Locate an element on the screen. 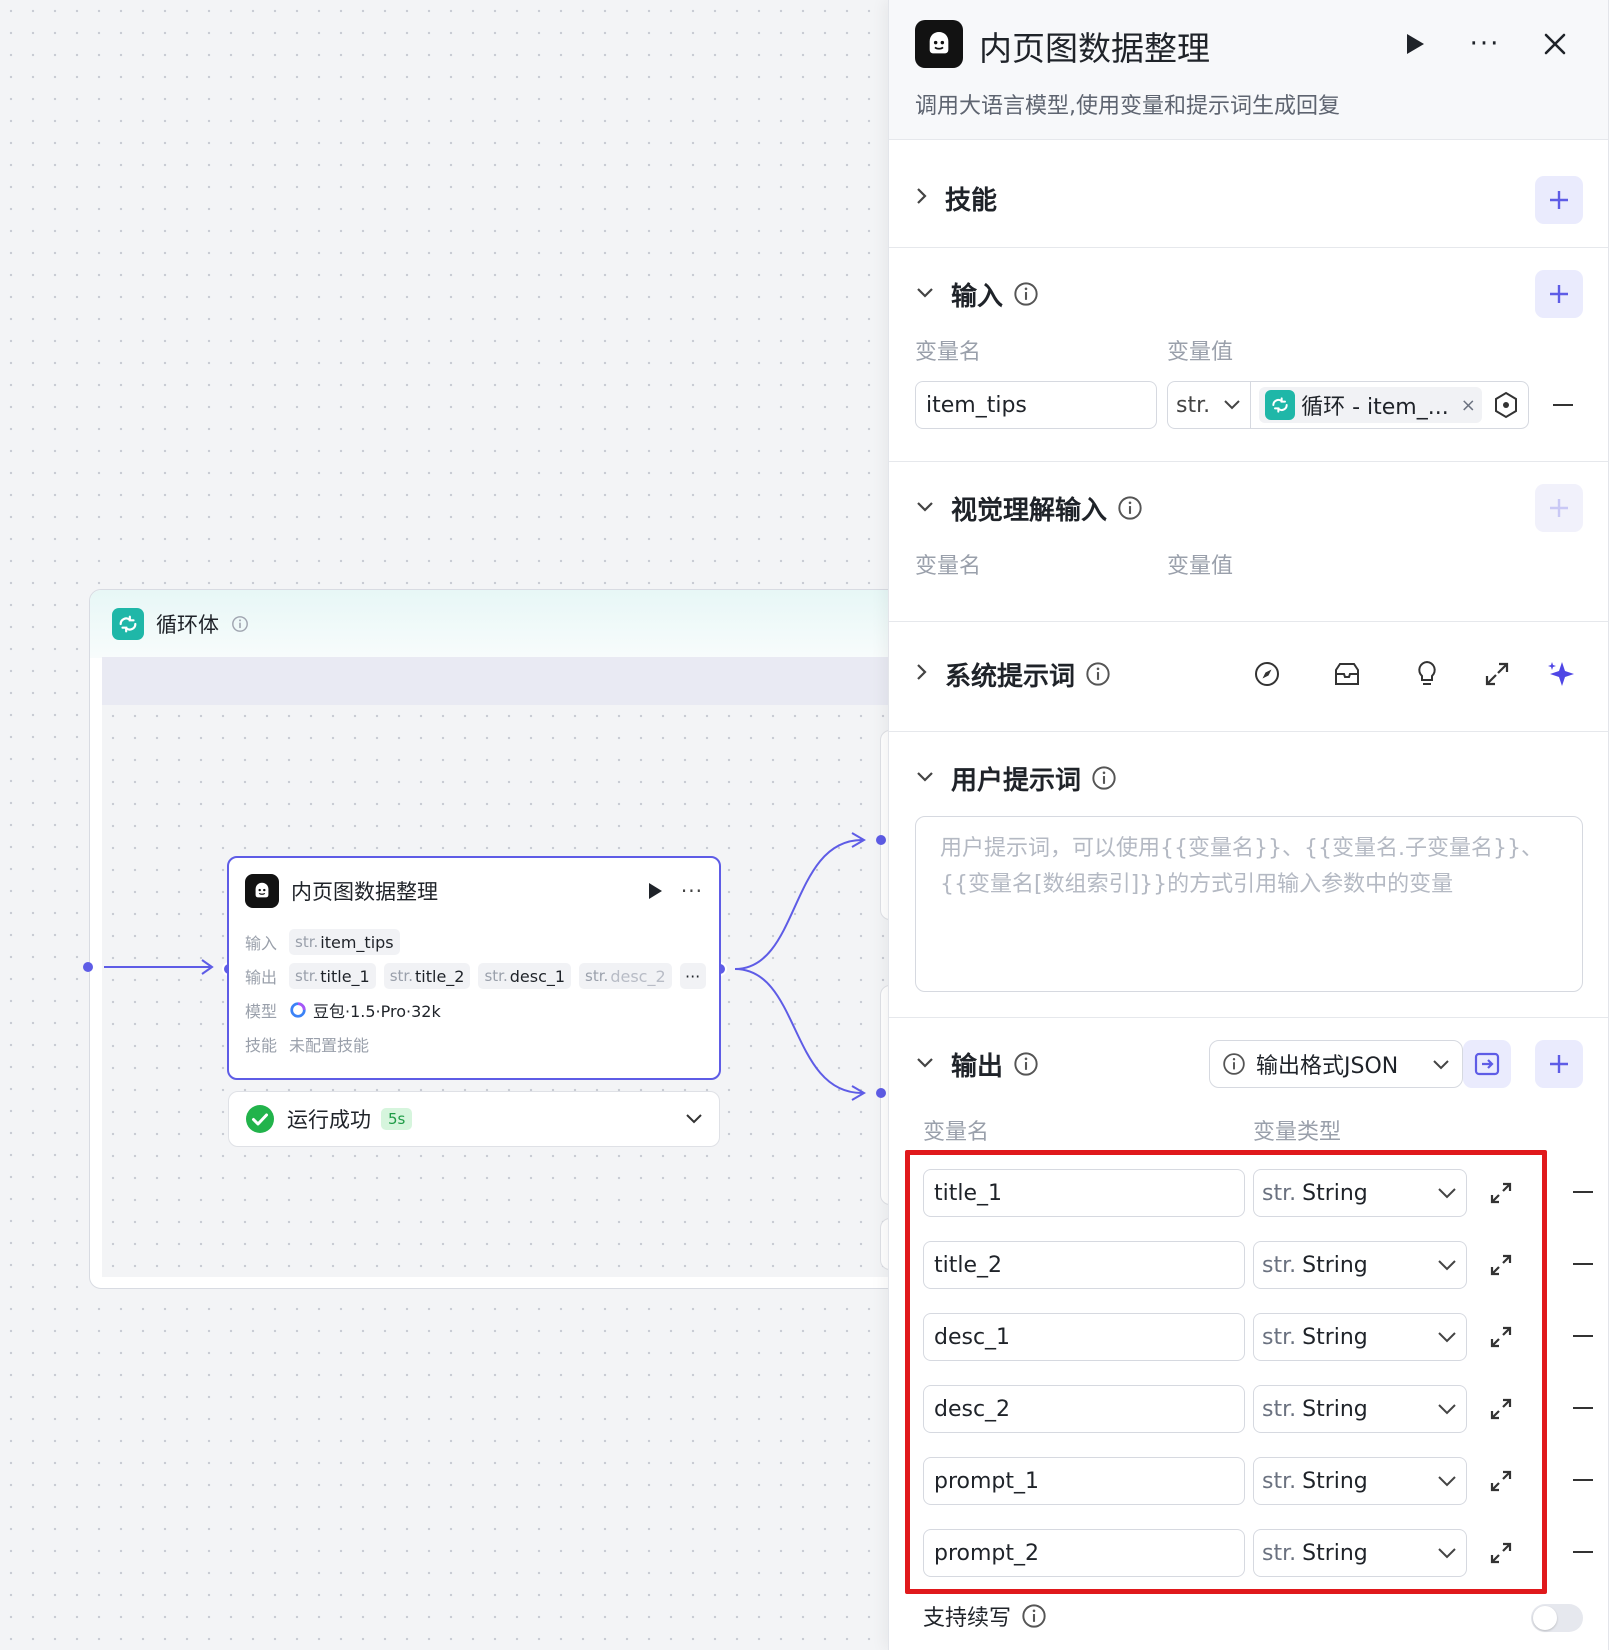  input-header: 输入 is located at coordinates (977, 294).